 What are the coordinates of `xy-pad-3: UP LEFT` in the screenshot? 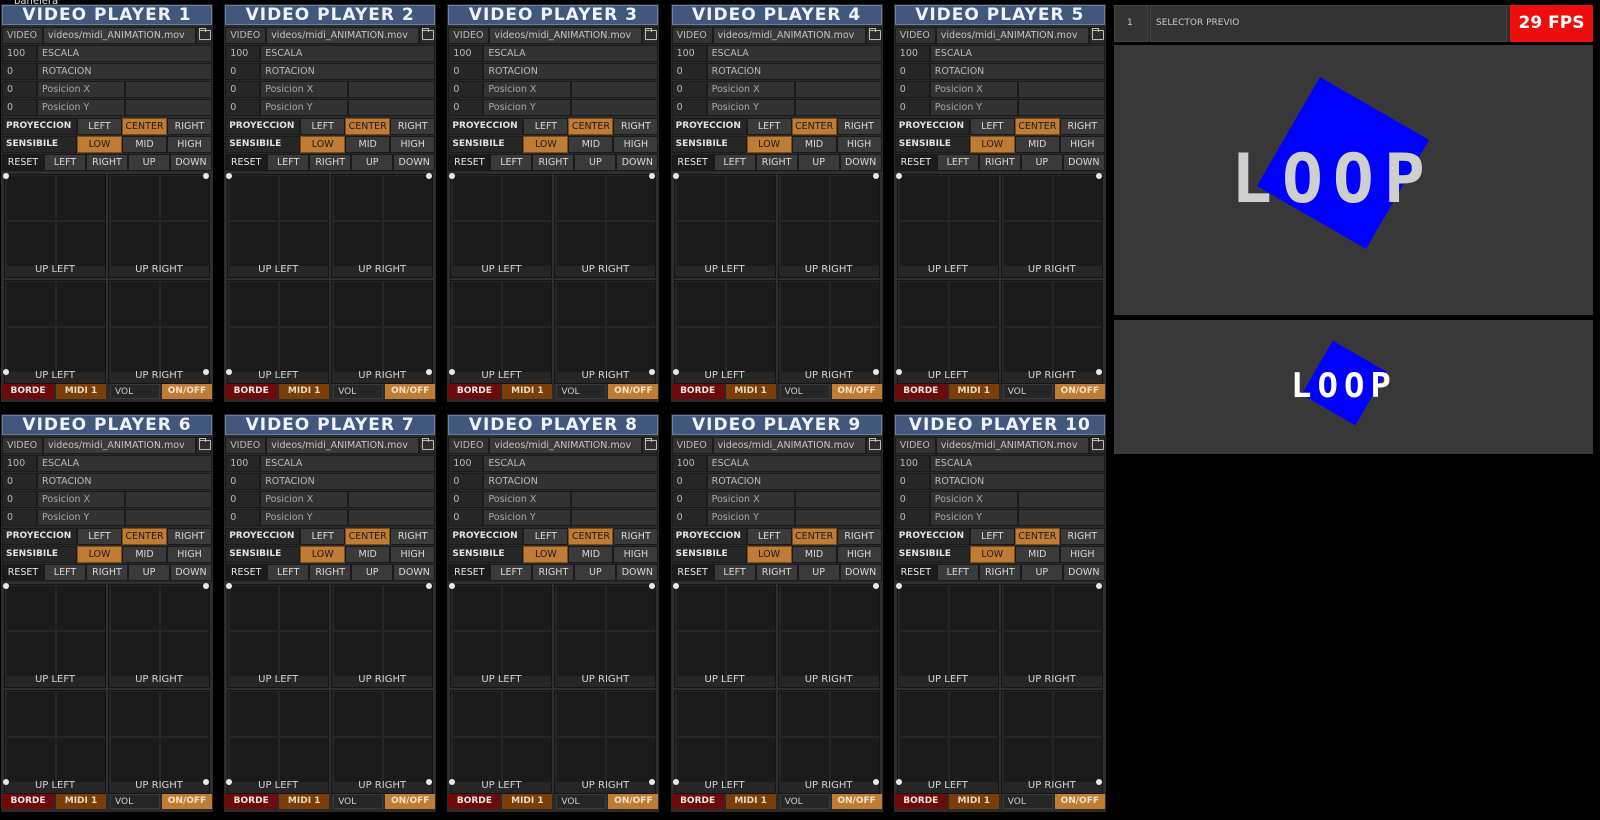 It's located at (501, 332).